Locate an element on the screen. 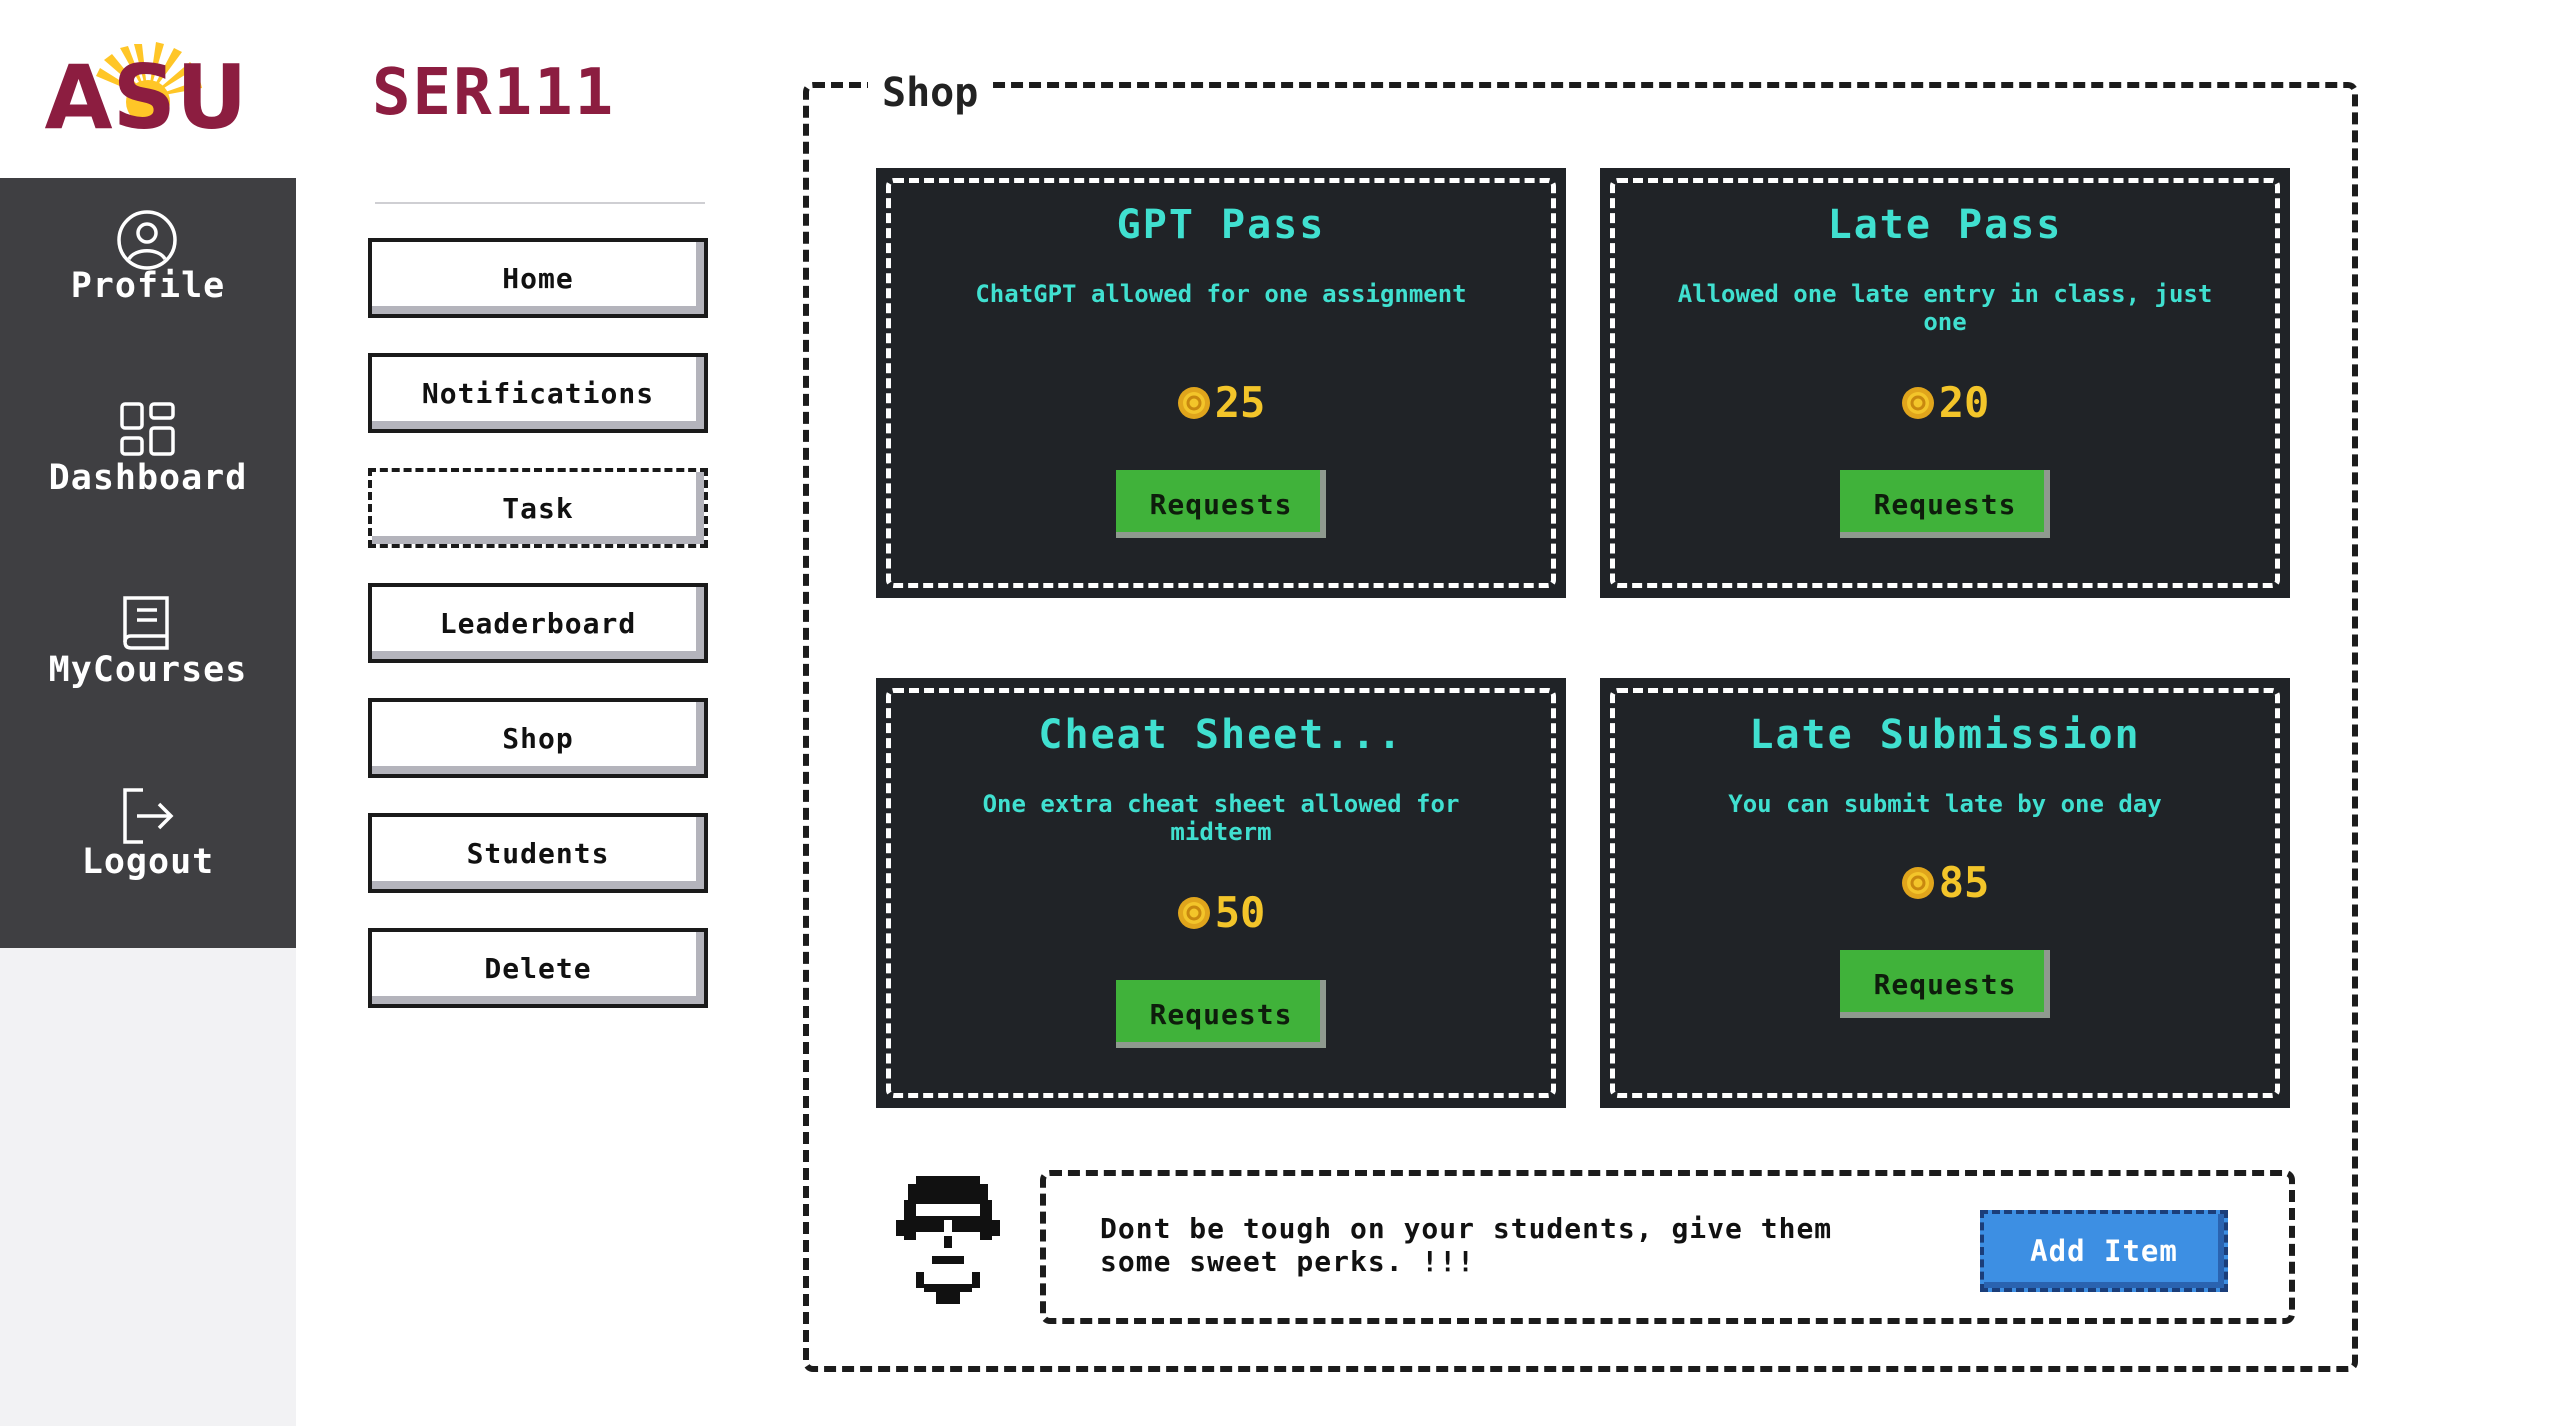 This screenshot has height=1426, width=2552. nav-home-button: Home is located at coordinates (538, 278).